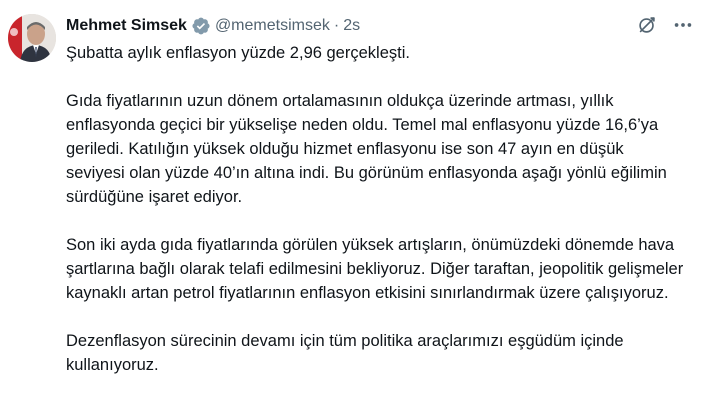 Image resolution: width=706 pixels, height=402 pixels. Describe the element at coordinates (683, 25) in the screenshot. I see `more-options-icon` at that location.